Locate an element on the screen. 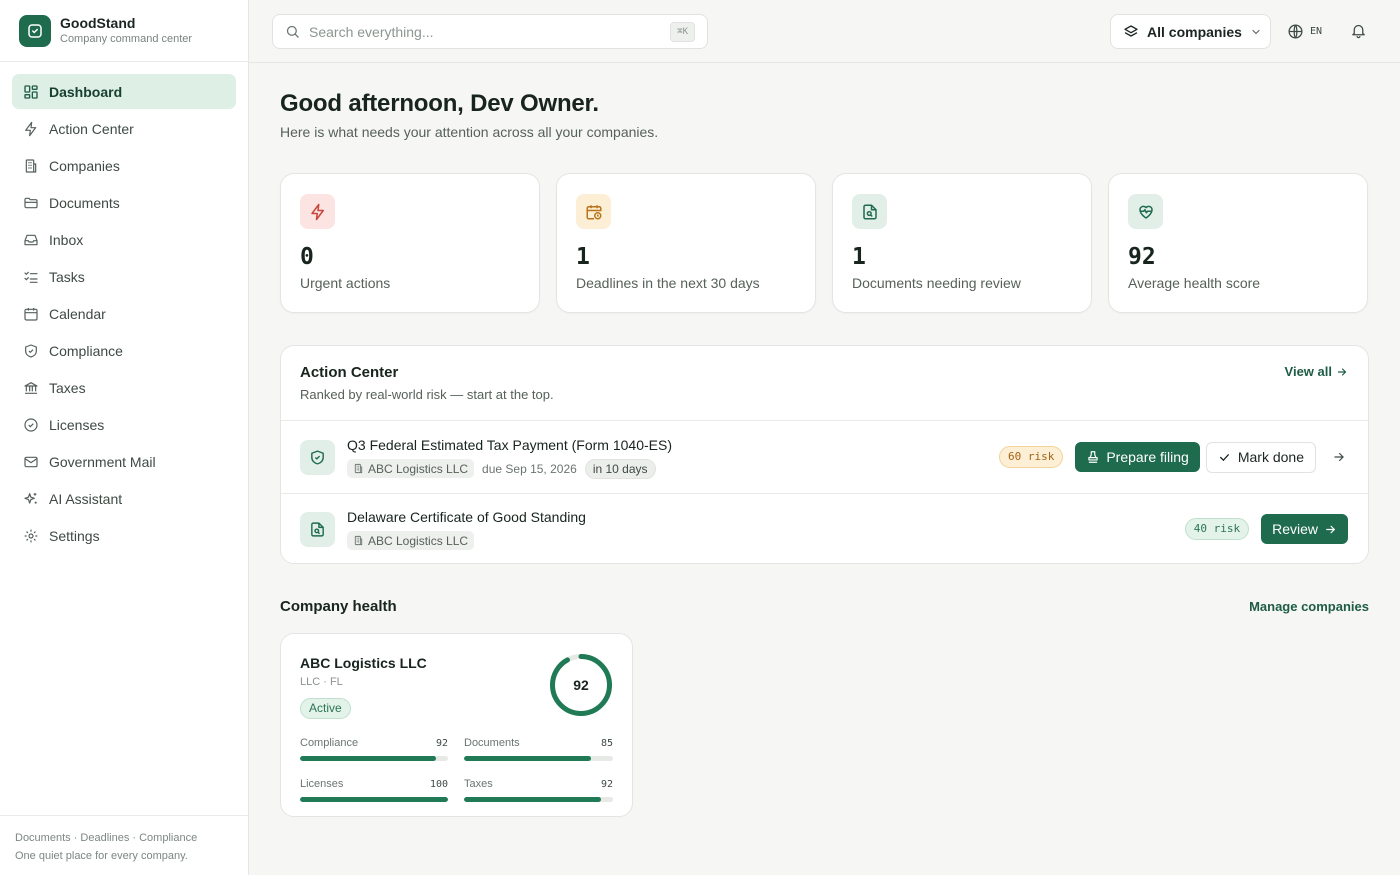  stat-label: Average health score is located at coordinates (1194, 283).